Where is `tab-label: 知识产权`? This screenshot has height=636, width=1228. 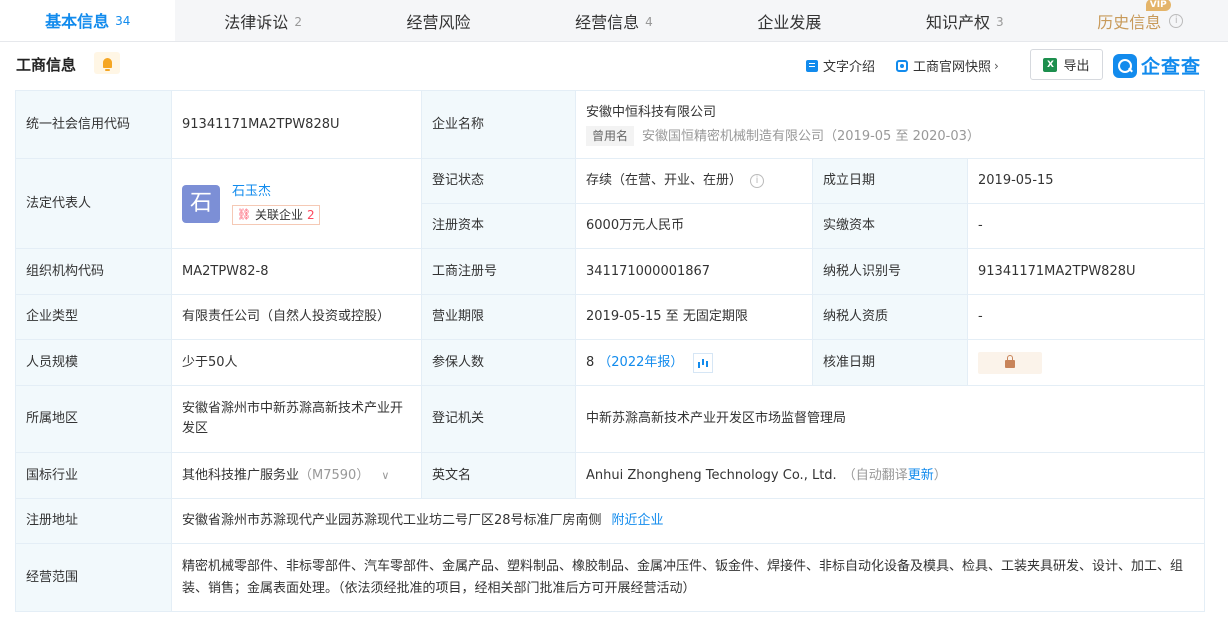 tab-label: 知识产权 is located at coordinates (957, 22).